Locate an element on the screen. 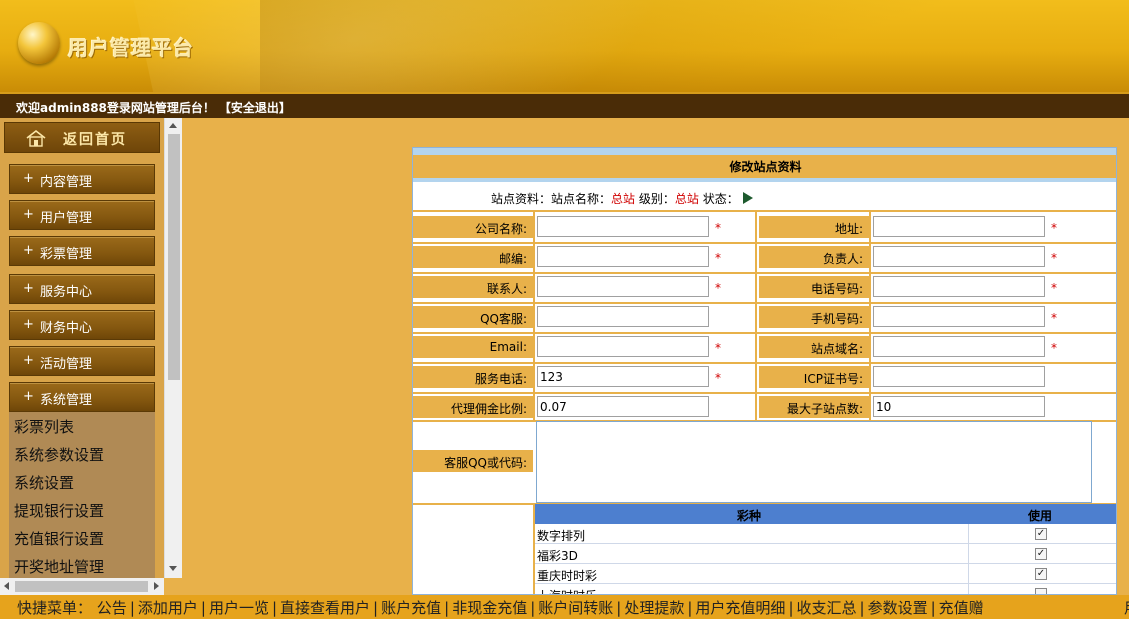 This screenshot has height=619, width=1129. menu-label: 活动管理 is located at coordinates (66, 364).